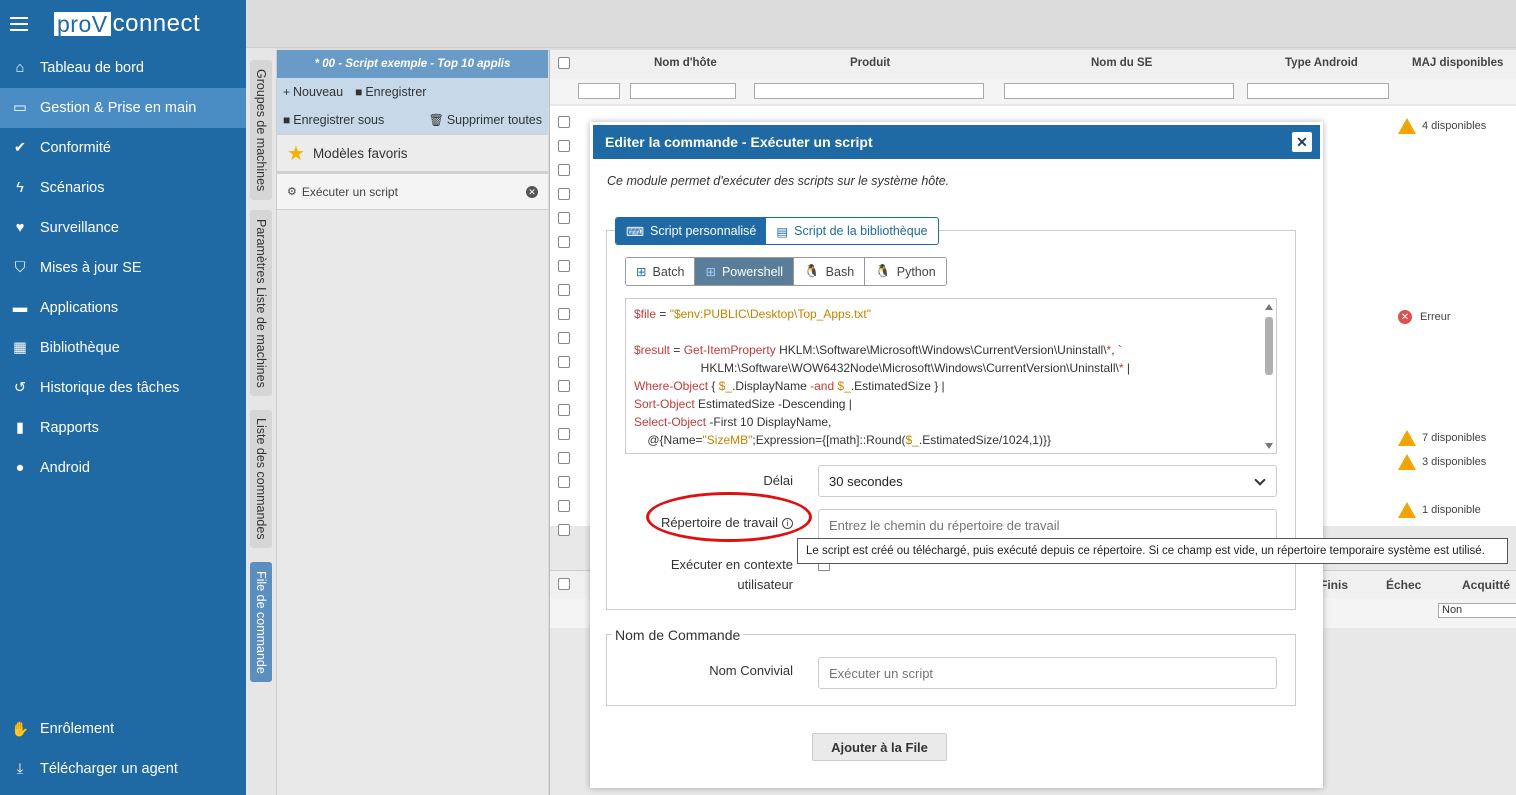 This screenshot has height=795, width=1516. I want to click on queue-toolbar-row2: ■ Enregistrer sous 🗑 Supprimer toutes, so click(412, 120).